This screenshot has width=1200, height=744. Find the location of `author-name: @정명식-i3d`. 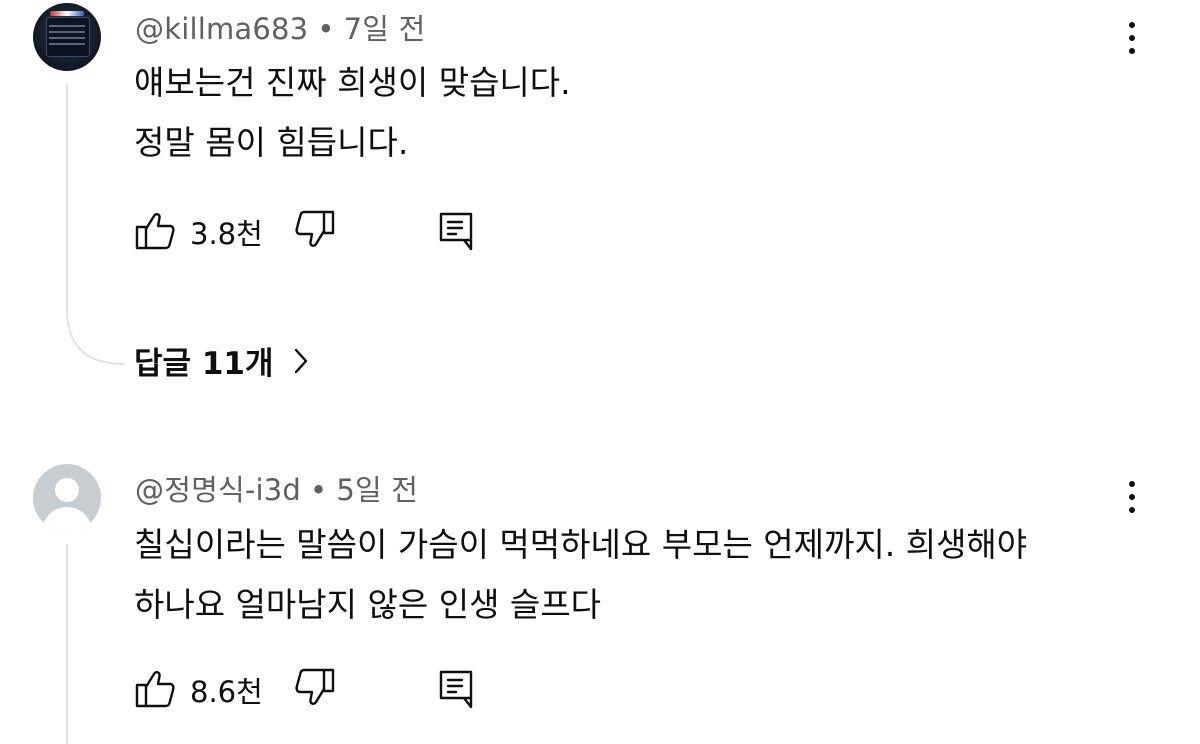

author-name: @정명식-i3d is located at coordinates (218, 490).